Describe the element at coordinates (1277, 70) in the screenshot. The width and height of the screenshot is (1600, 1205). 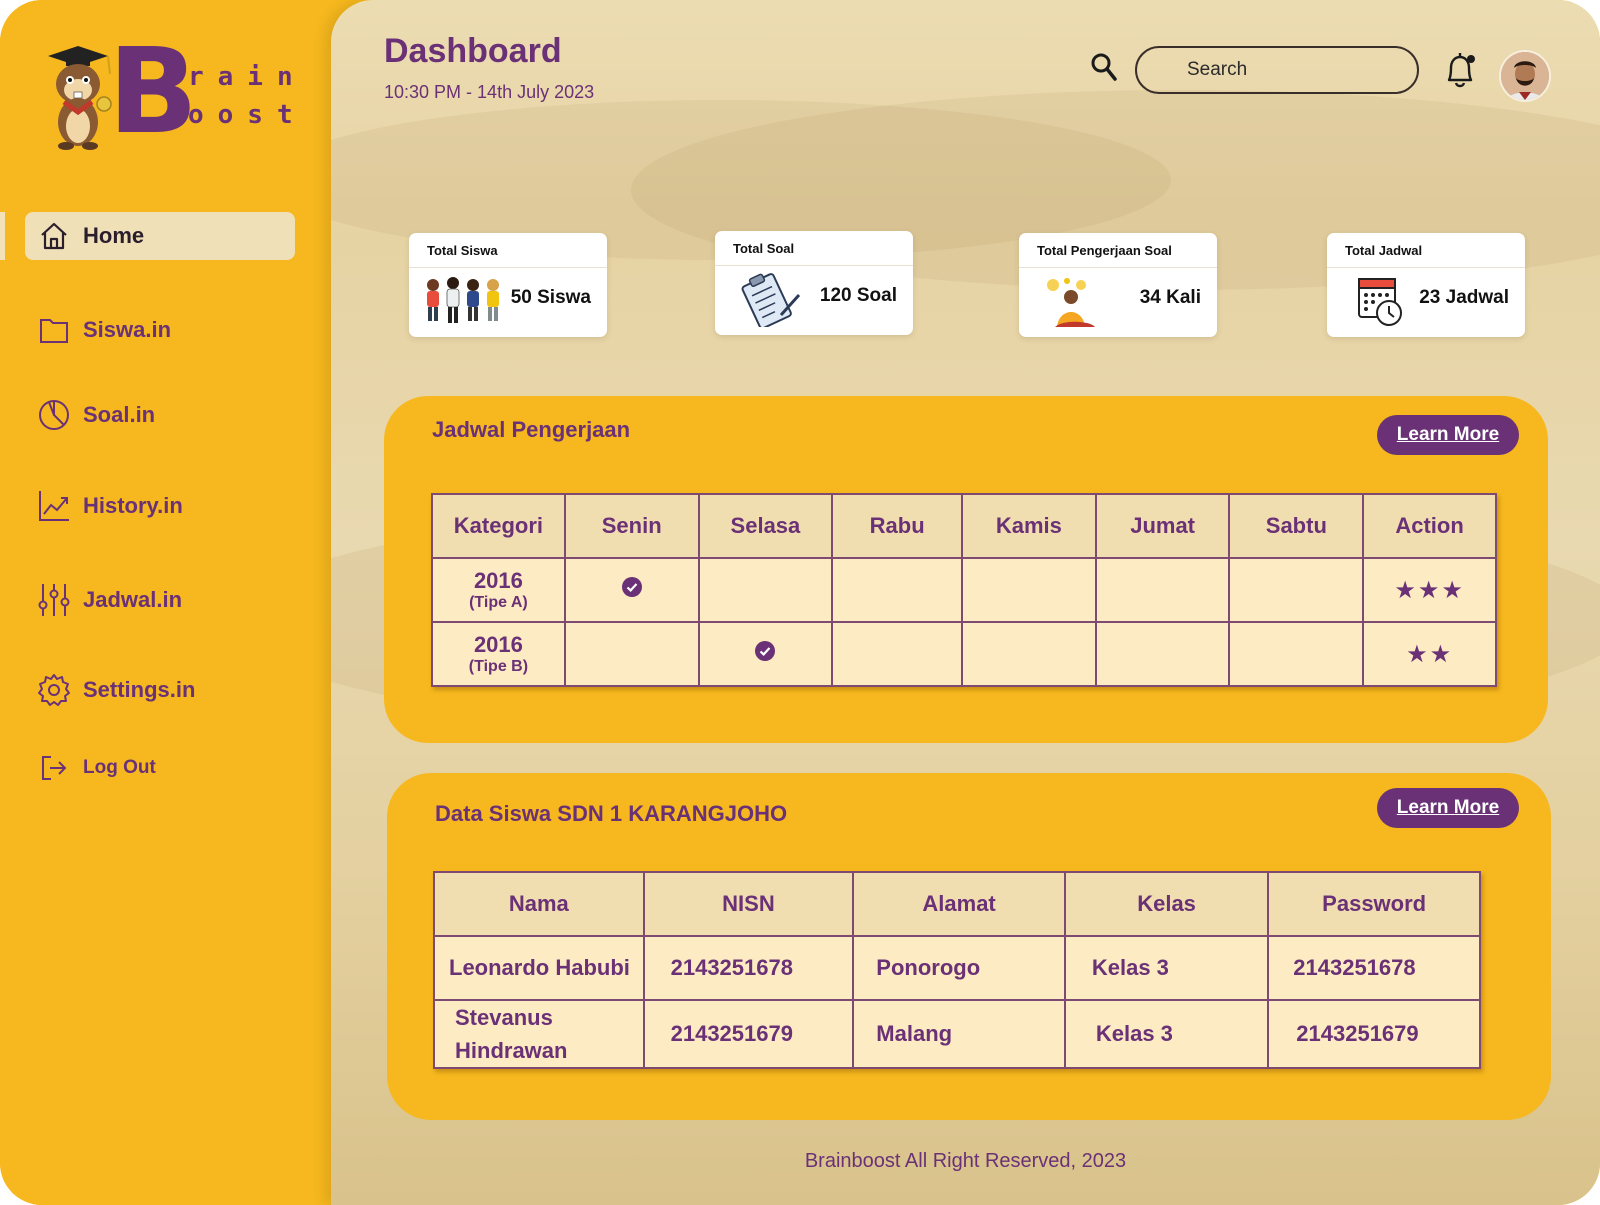
I see `search-input` at that location.